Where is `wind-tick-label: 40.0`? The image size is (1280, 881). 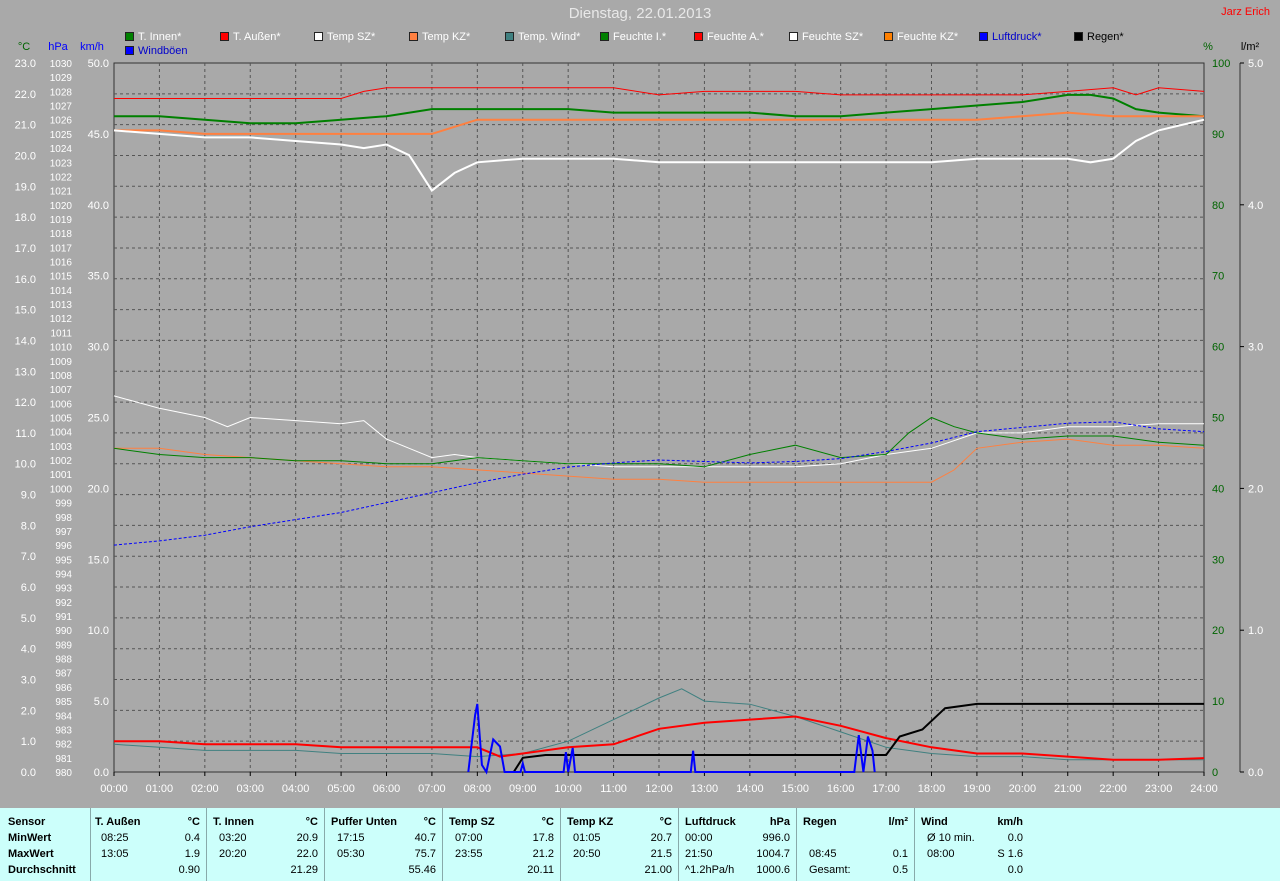
wind-tick-label: 40.0 is located at coordinates (98, 206).